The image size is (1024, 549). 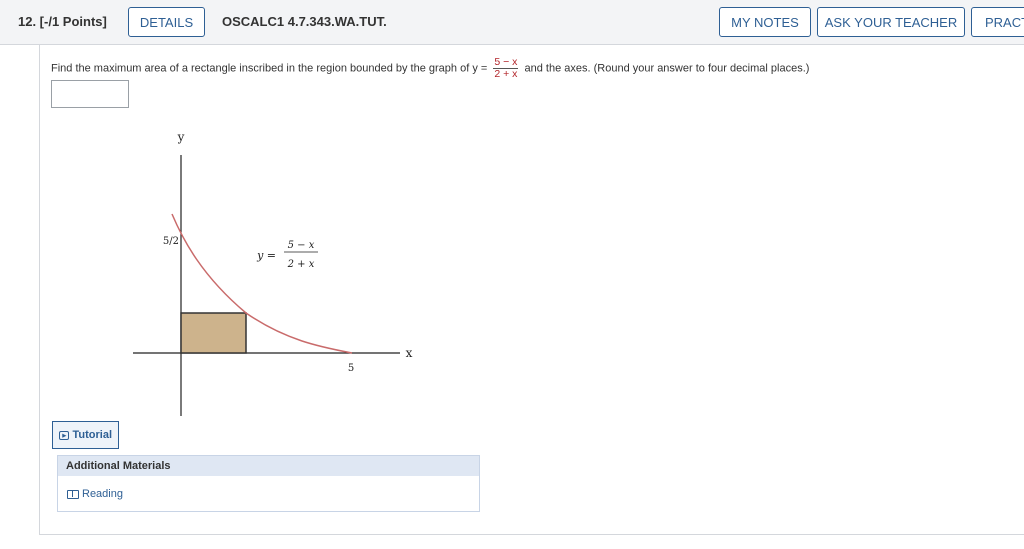 What do you see at coordinates (266, 255) in the screenshot?
I see `equation-lhs: y =` at bounding box center [266, 255].